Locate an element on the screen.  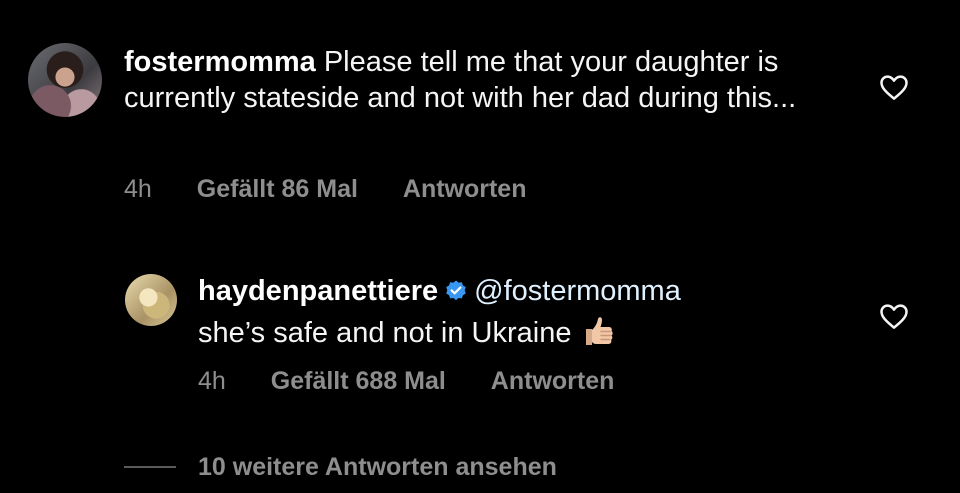
comment-username: fostermomma is located at coordinates (220, 62).